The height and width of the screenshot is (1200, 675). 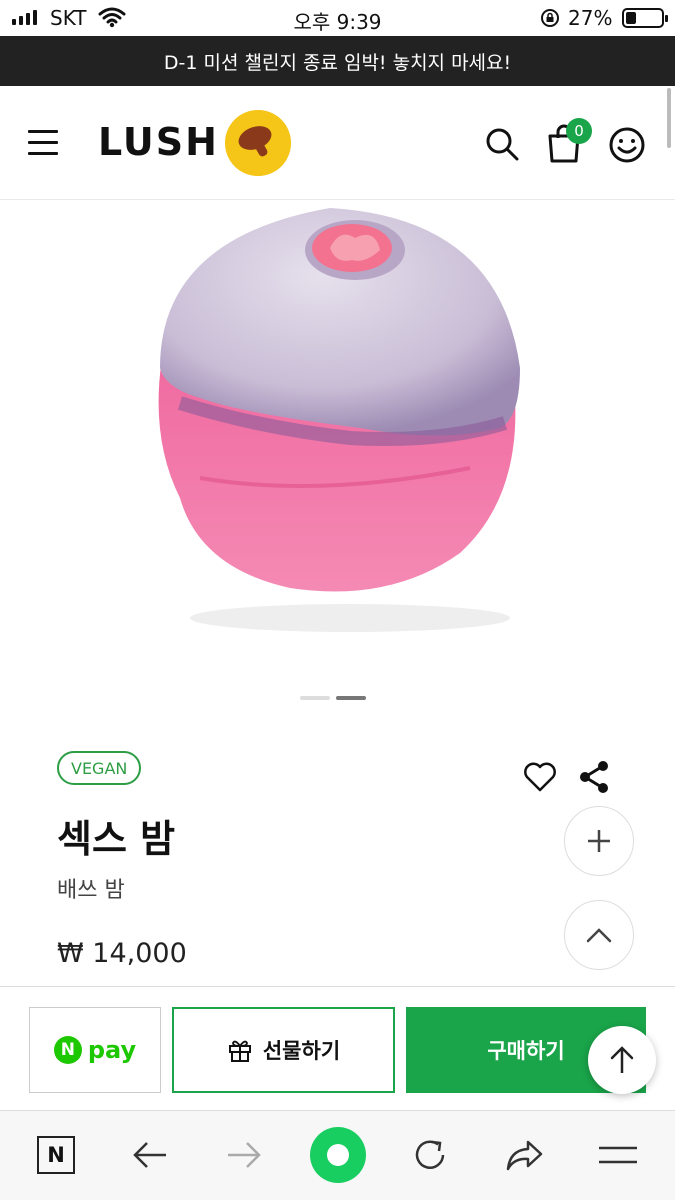 I want to click on menu-lines-icon, so click(x=618, y=1155).